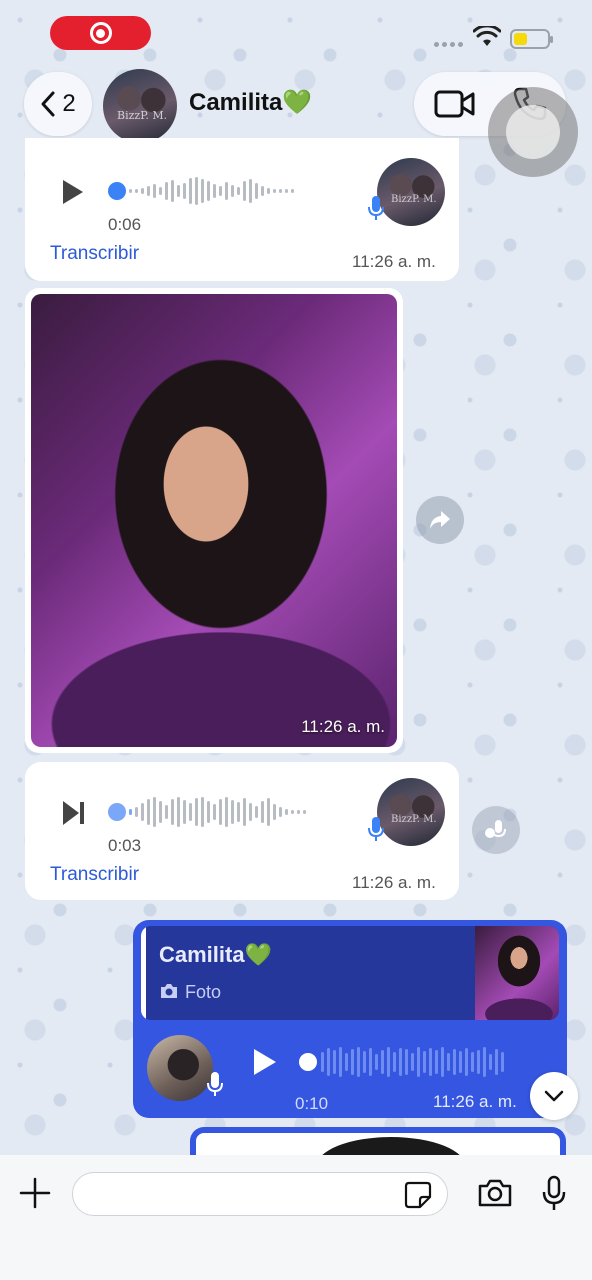  Describe the element at coordinates (180, 1068) in the screenshot. I see `my-avatar` at that location.